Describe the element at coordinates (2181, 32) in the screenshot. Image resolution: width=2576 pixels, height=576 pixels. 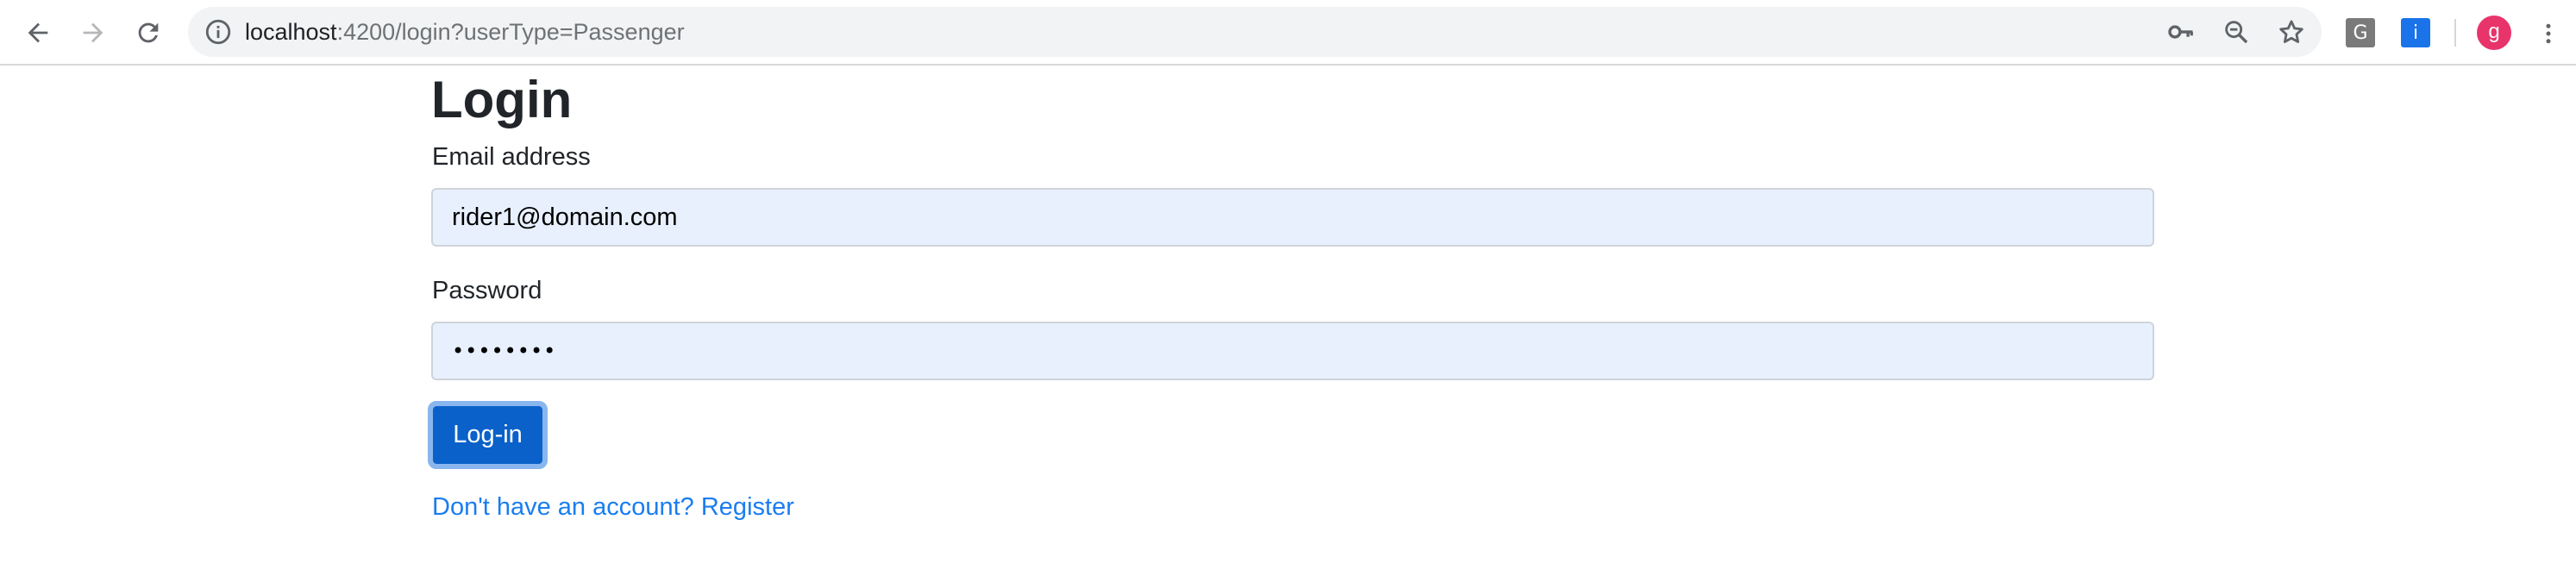
I see `key-icon` at that location.